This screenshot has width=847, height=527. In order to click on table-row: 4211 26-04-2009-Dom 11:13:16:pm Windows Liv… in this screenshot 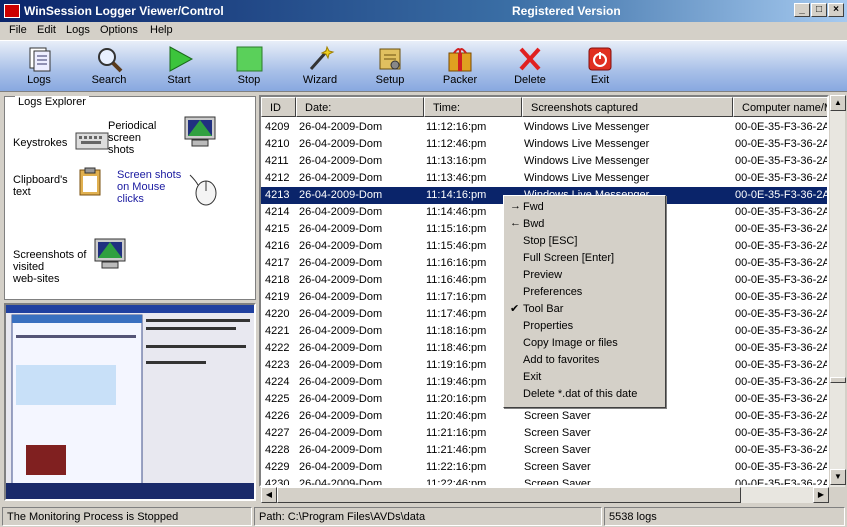, I will do `click(544, 161)`.